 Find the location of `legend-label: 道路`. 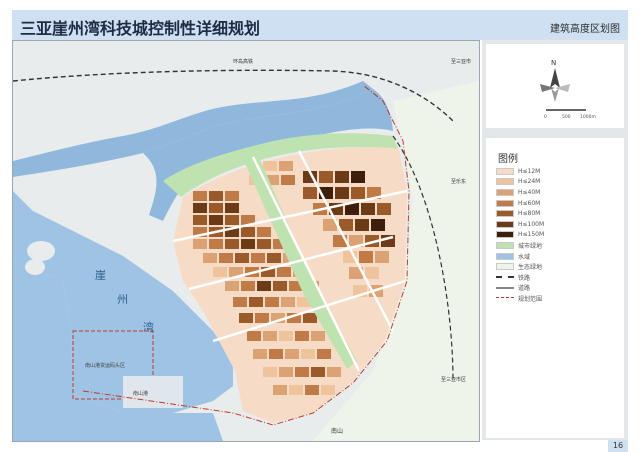

legend-label: 道路 is located at coordinates (524, 289).